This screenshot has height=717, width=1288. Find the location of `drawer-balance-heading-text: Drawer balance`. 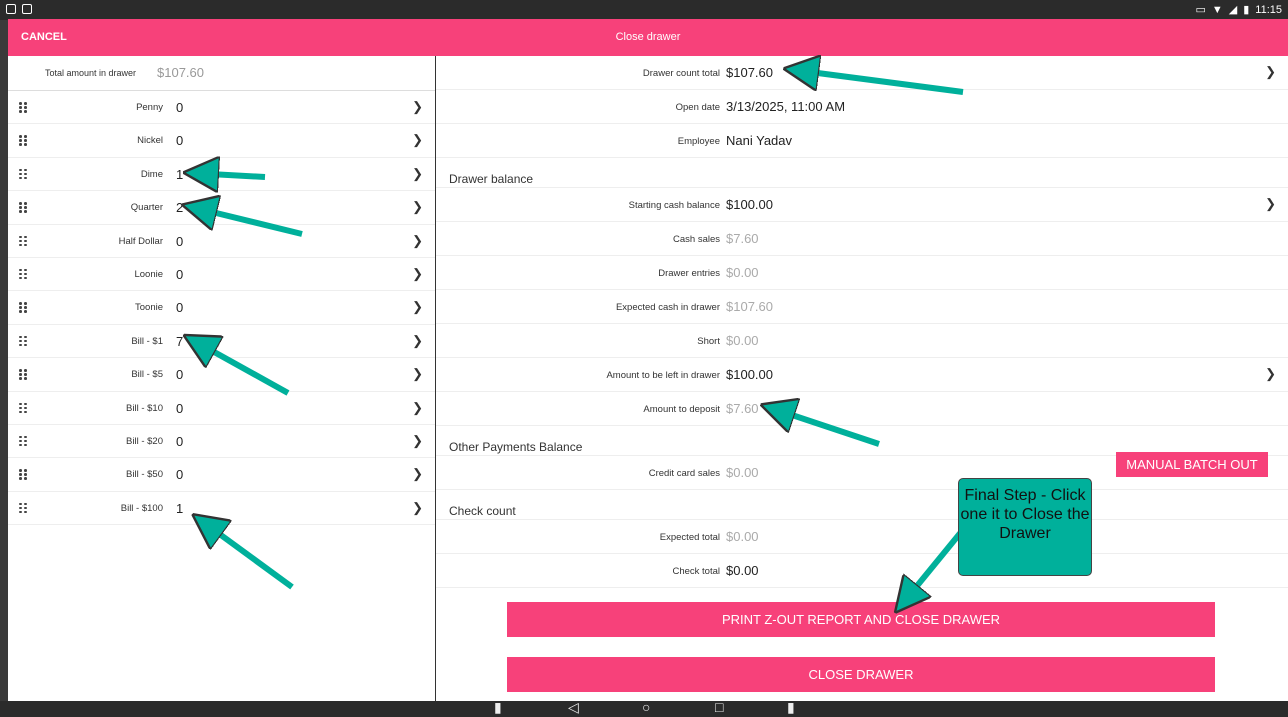

drawer-balance-heading-text: Drawer balance is located at coordinates (491, 179).